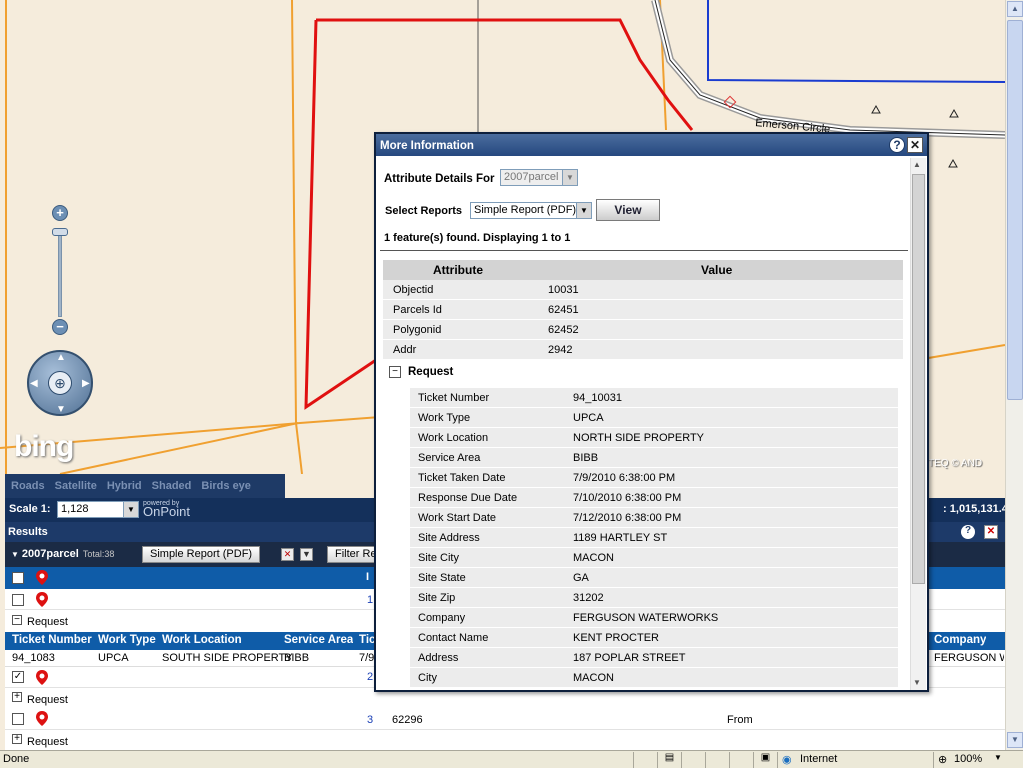 The height and width of the screenshot is (768, 1023). What do you see at coordinates (593, 678) in the screenshot?
I see `request-field-value: MACON` at bounding box center [593, 678].